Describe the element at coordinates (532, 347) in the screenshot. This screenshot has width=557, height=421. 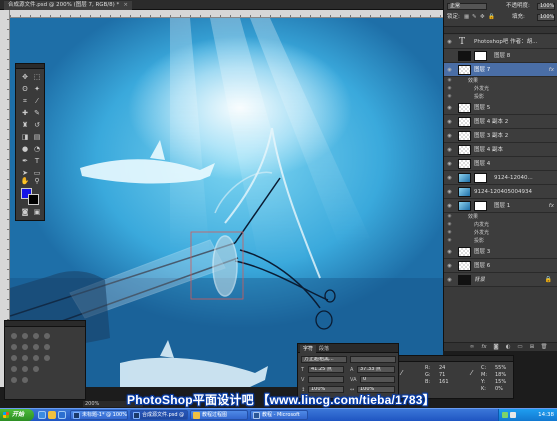
I see `new-layer-icon: ⊞` at that location.